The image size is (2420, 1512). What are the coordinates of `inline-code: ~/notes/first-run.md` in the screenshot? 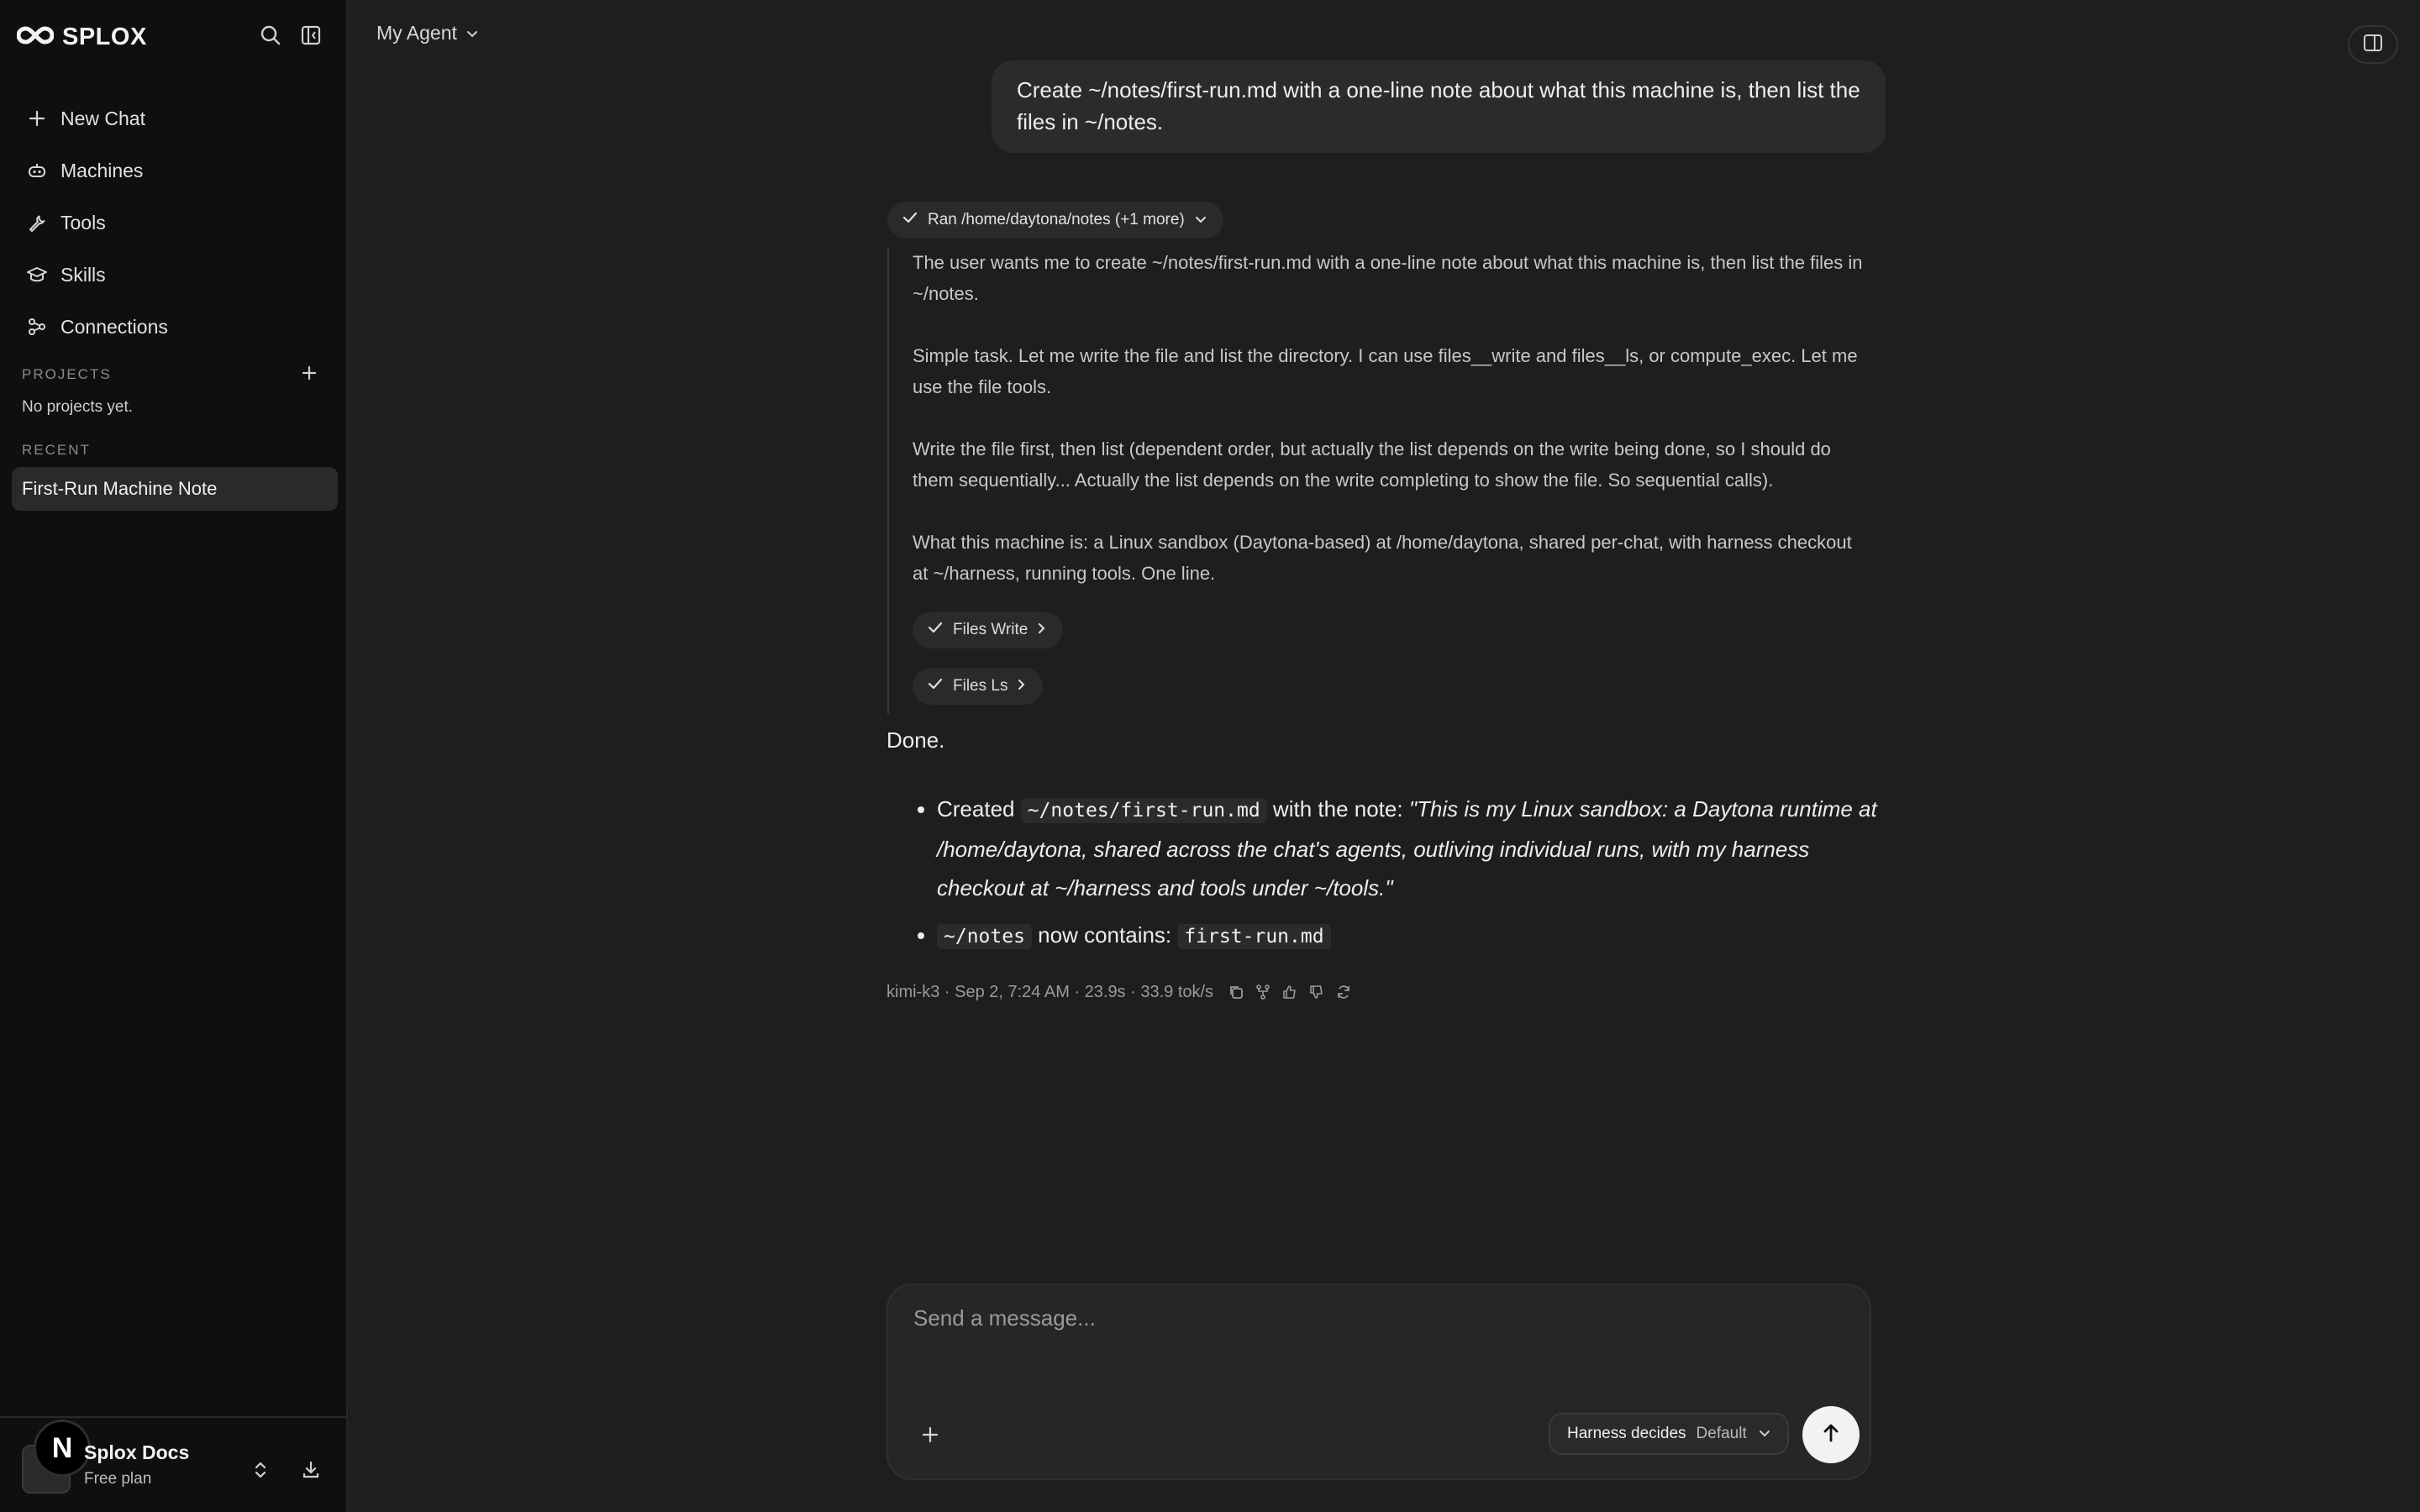 It's located at (1143, 810).